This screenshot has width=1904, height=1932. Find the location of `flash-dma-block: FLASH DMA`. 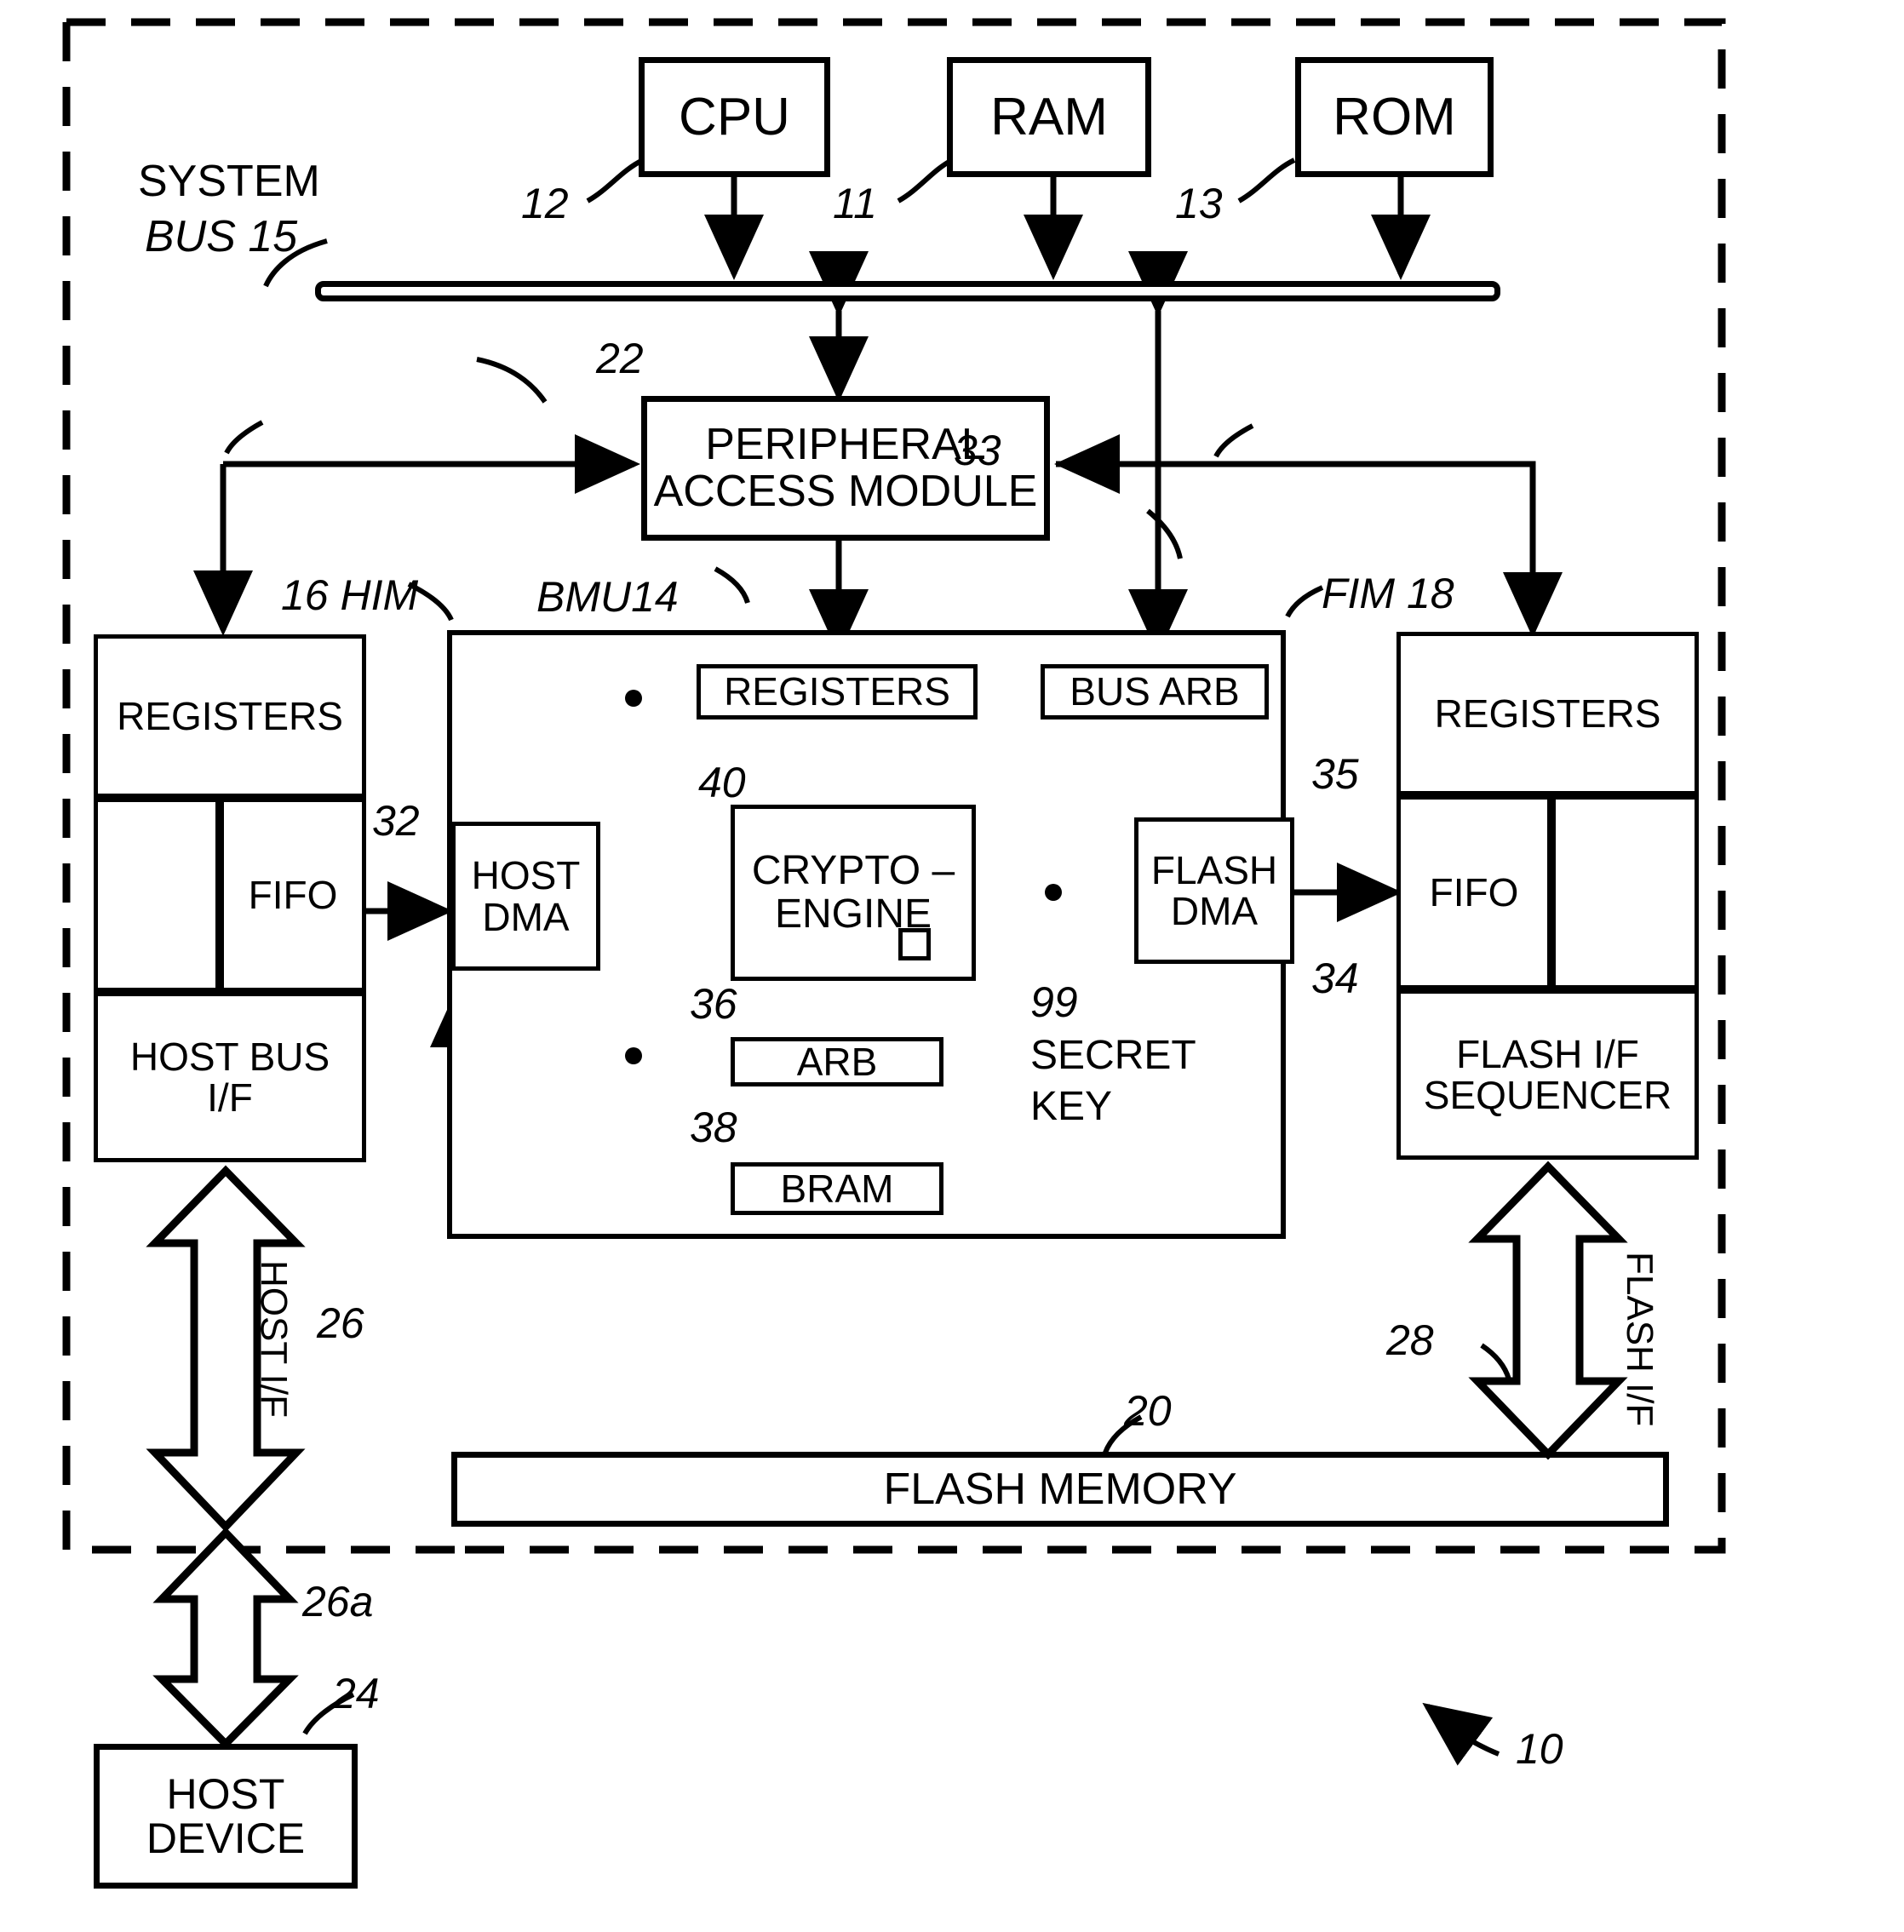

flash-dma-block: FLASH DMA is located at coordinates (1214, 890).